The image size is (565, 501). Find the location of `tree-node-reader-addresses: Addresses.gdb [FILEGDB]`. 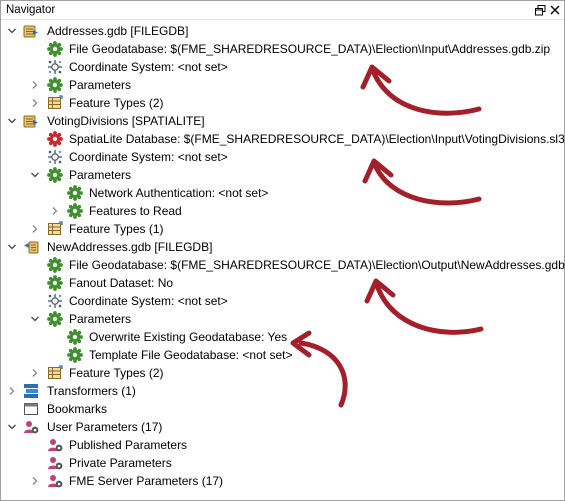

tree-node-reader-addresses: Addresses.gdb [FILEGDB] is located at coordinates (282, 31).